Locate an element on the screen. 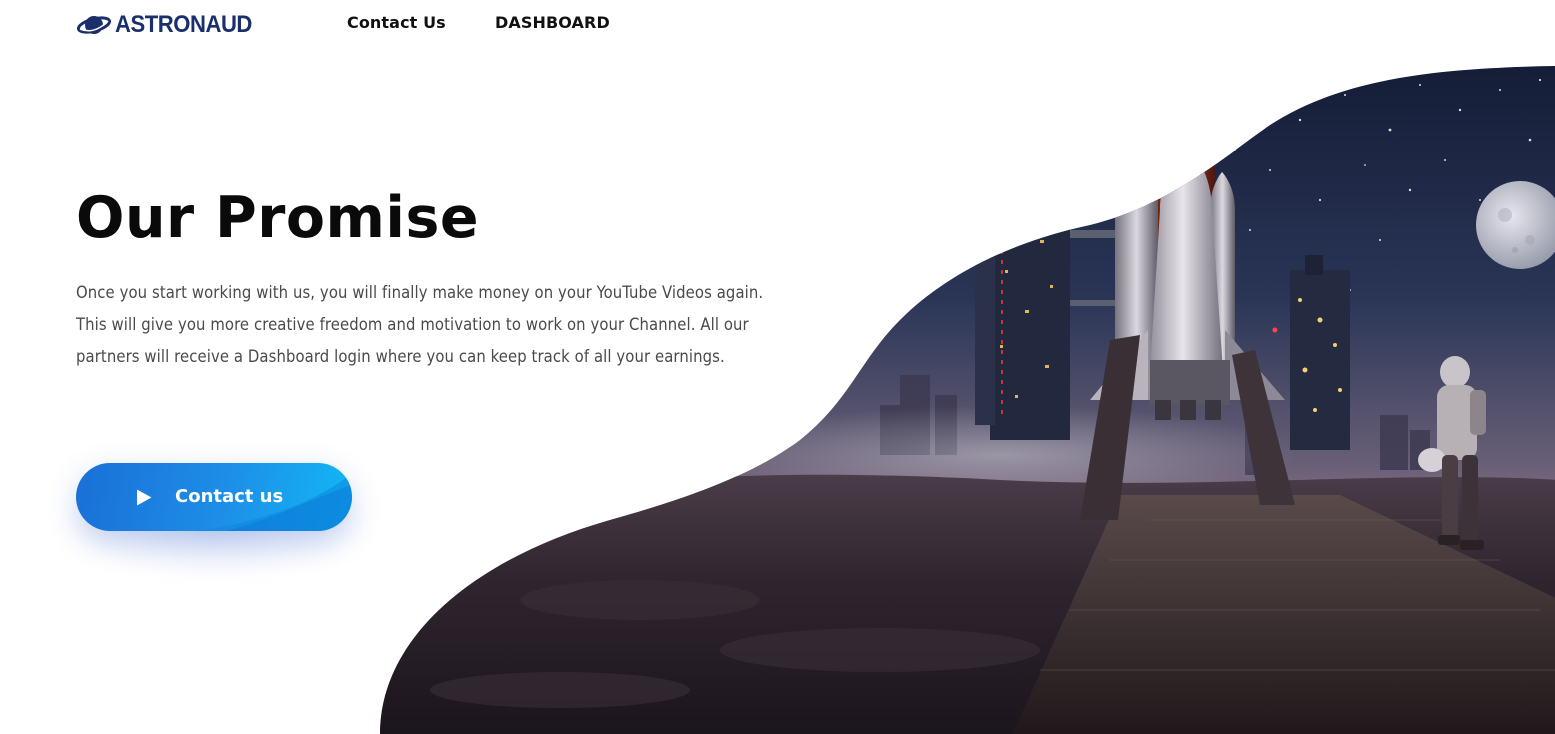 This screenshot has height=734, width=1555. brand-logo: ASTRONAUD is located at coordinates (170, 25).